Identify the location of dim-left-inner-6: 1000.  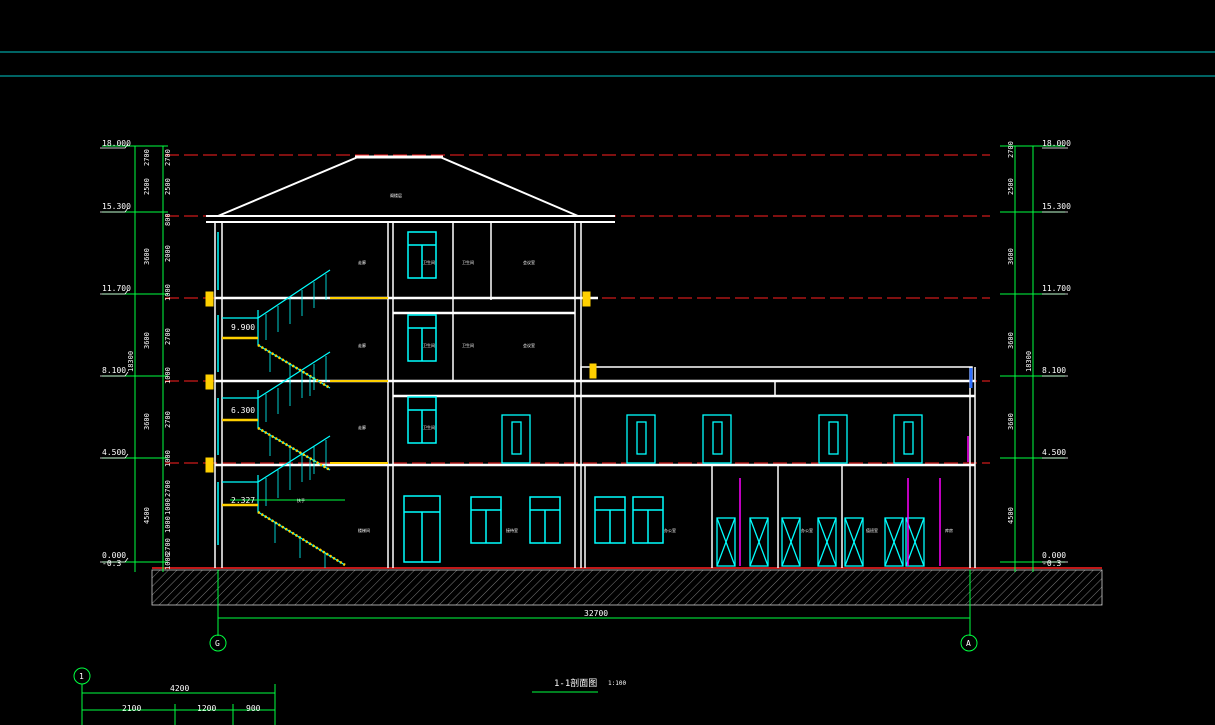
(168, 375).